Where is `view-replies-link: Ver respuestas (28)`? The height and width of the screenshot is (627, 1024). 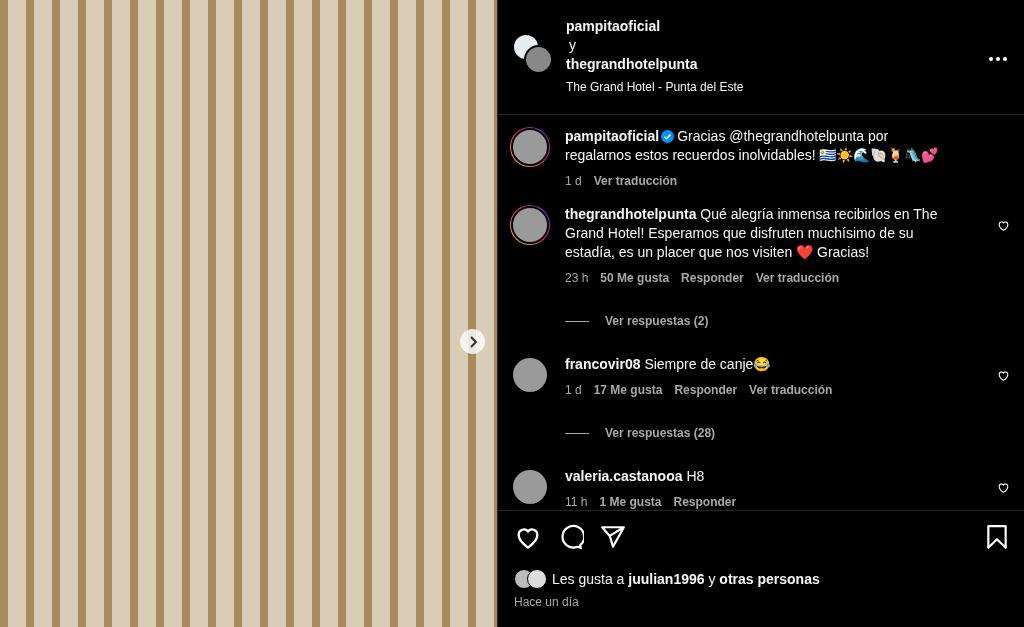
view-replies-link: Ver respuestas (28) is located at coordinates (660, 433).